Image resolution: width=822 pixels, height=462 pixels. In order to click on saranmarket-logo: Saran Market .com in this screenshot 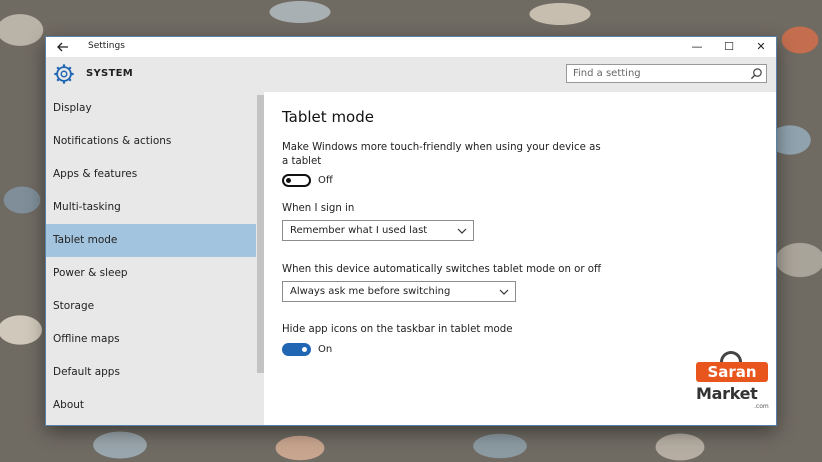, I will do `click(733, 381)`.